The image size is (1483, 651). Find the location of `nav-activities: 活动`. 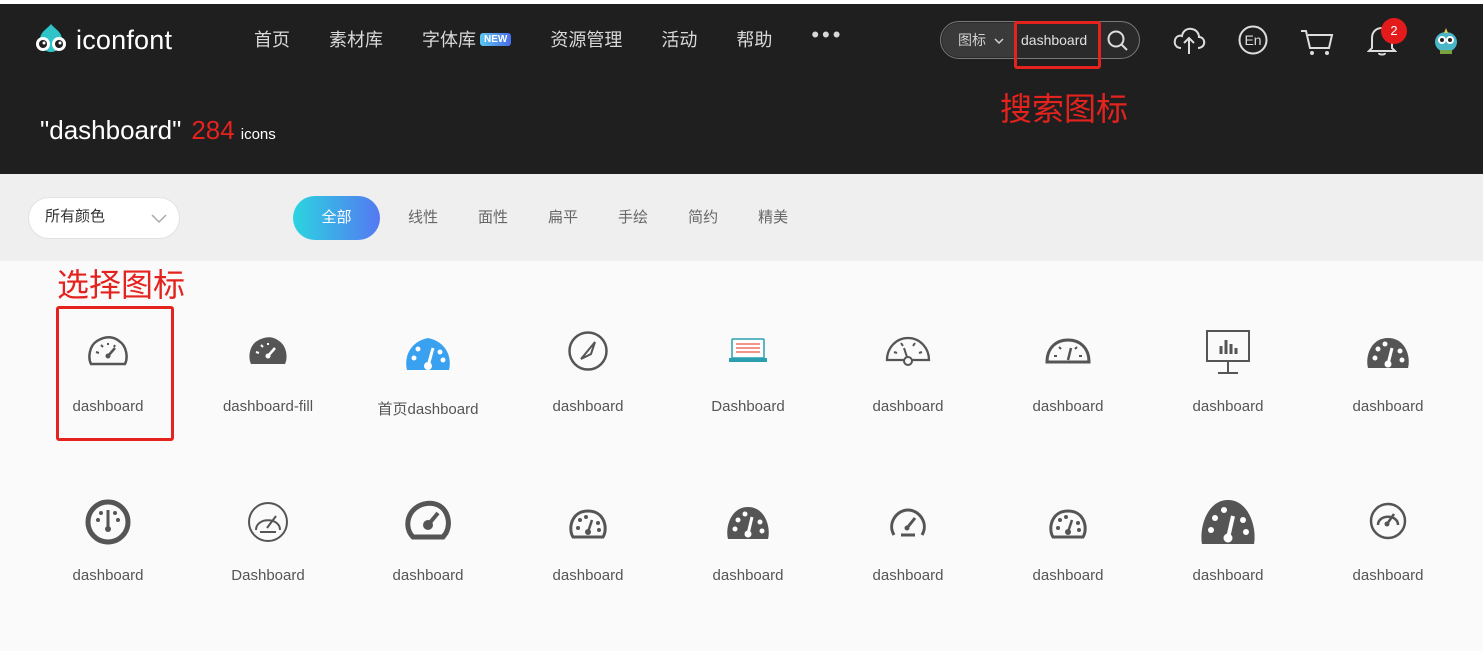

nav-activities: 活动 is located at coordinates (679, 39).